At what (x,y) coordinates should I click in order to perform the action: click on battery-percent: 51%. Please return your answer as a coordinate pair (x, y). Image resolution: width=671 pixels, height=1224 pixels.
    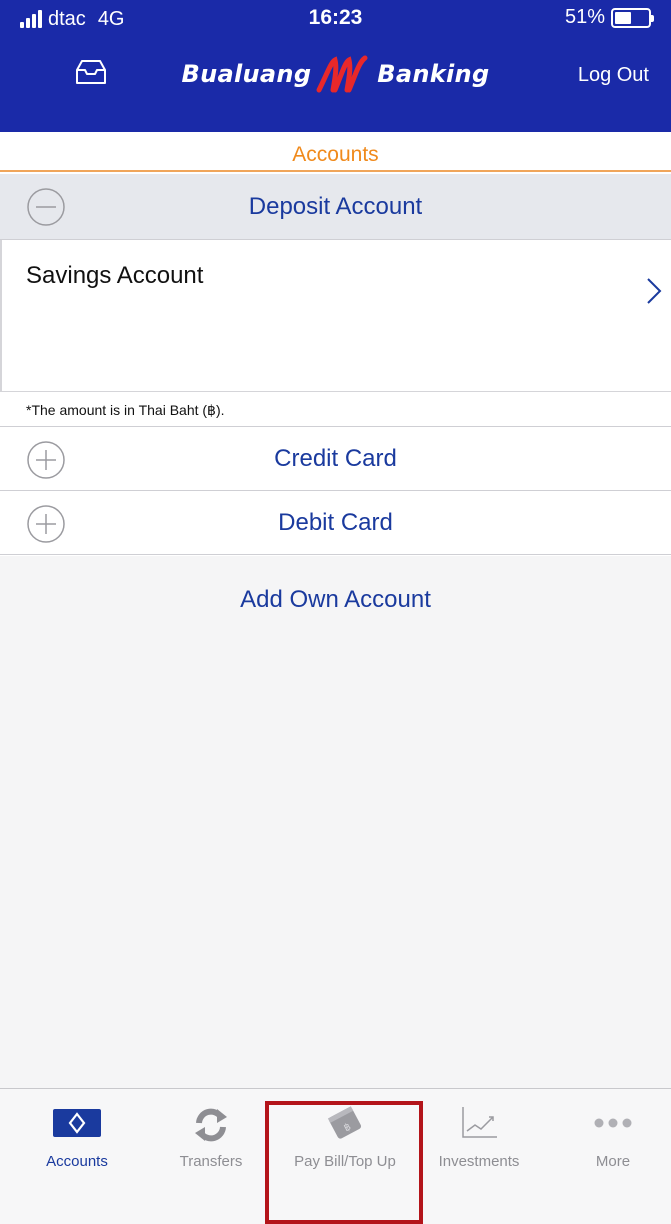
    Looking at the image, I should click on (584, 17).